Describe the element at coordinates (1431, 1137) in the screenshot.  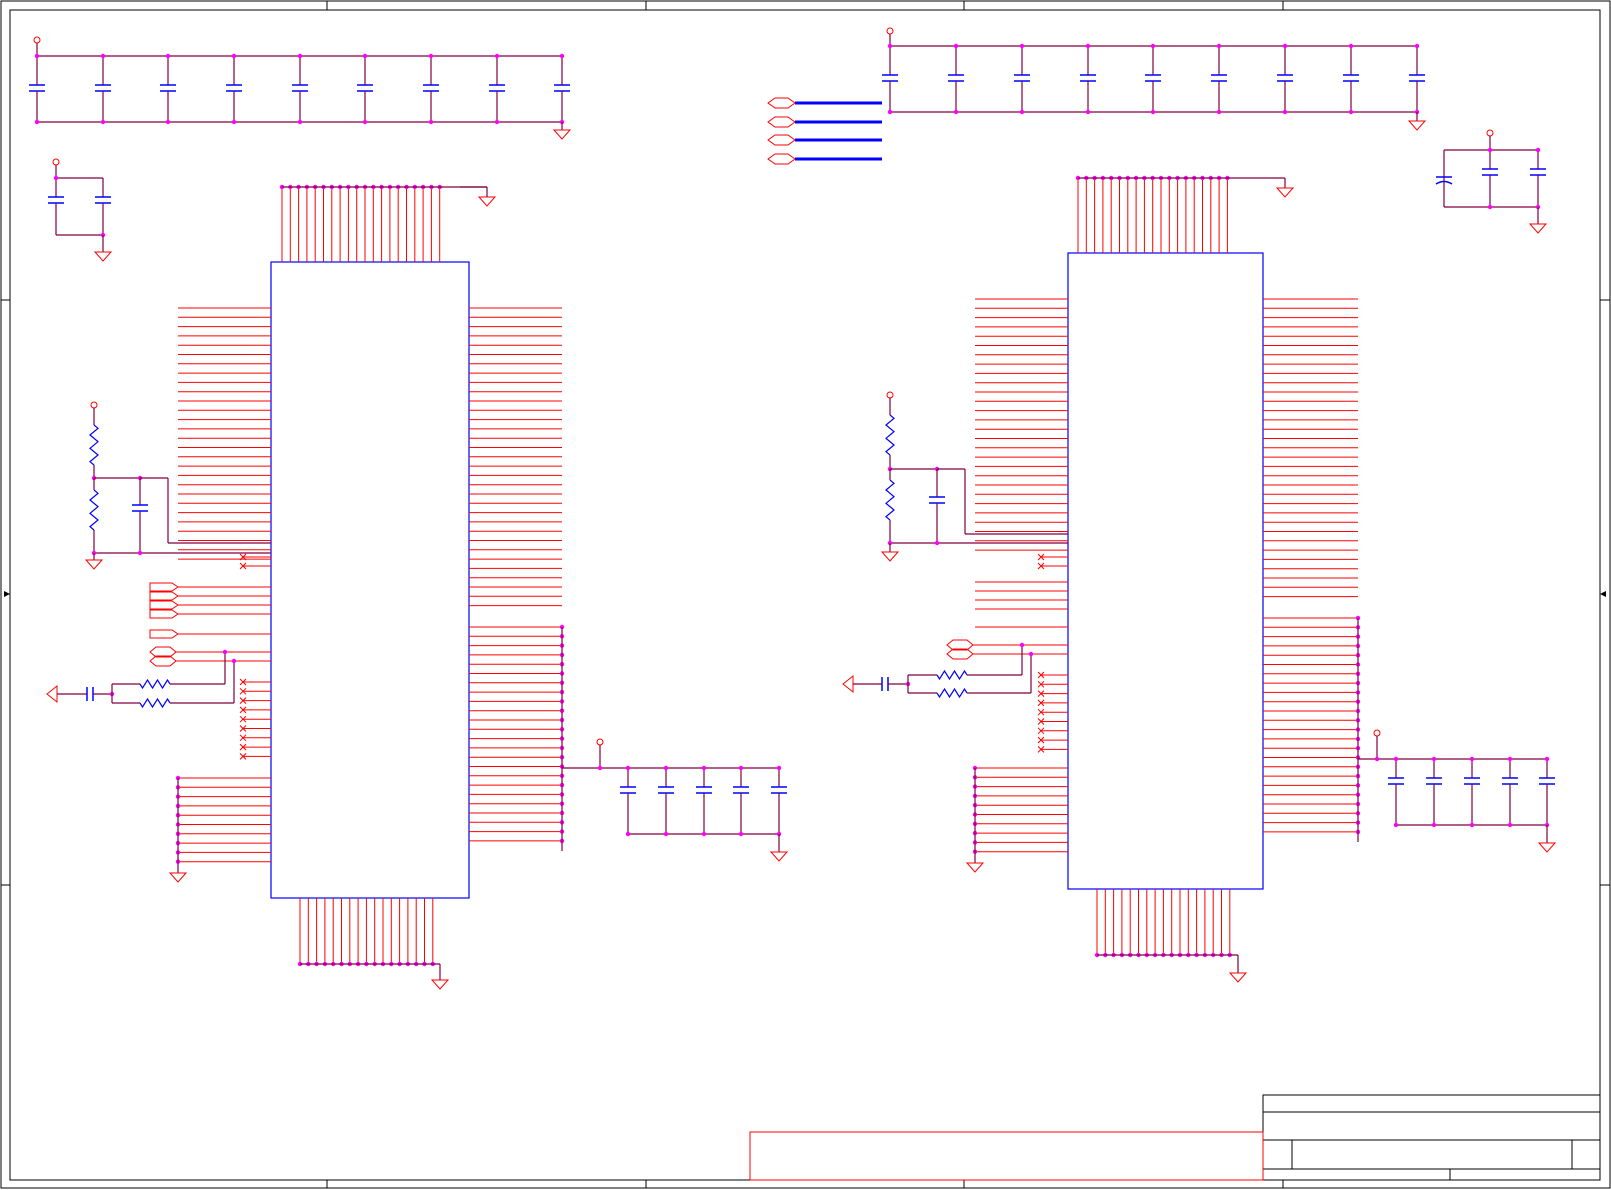
I see `title-block` at that location.